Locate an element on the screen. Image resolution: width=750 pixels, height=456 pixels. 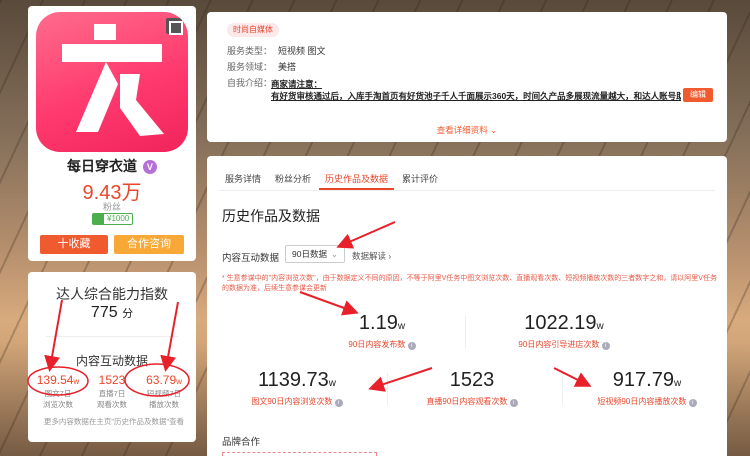
view-details-link: 查看详细资料 ⌄ is located at coordinates (467, 130).